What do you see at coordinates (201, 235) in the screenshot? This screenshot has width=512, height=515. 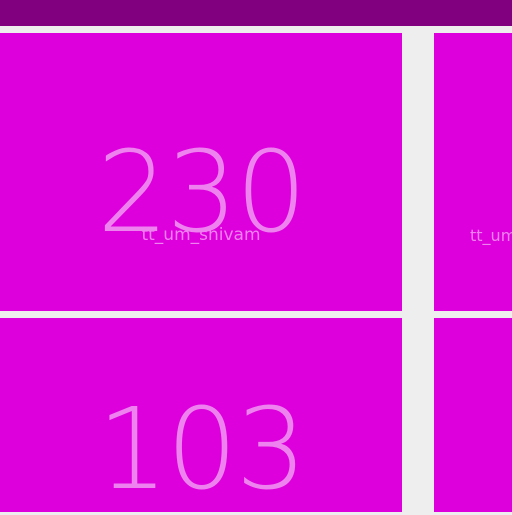 I see `tile-label: tt_um_shivam` at bounding box center [201, 235].